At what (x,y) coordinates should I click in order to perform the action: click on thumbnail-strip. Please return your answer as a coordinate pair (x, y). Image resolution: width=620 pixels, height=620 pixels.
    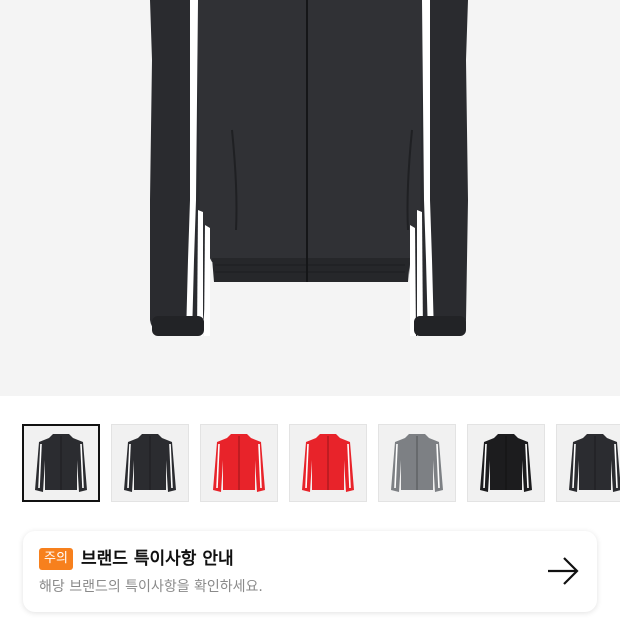
    Looking at the image, I should click on (321, 463).